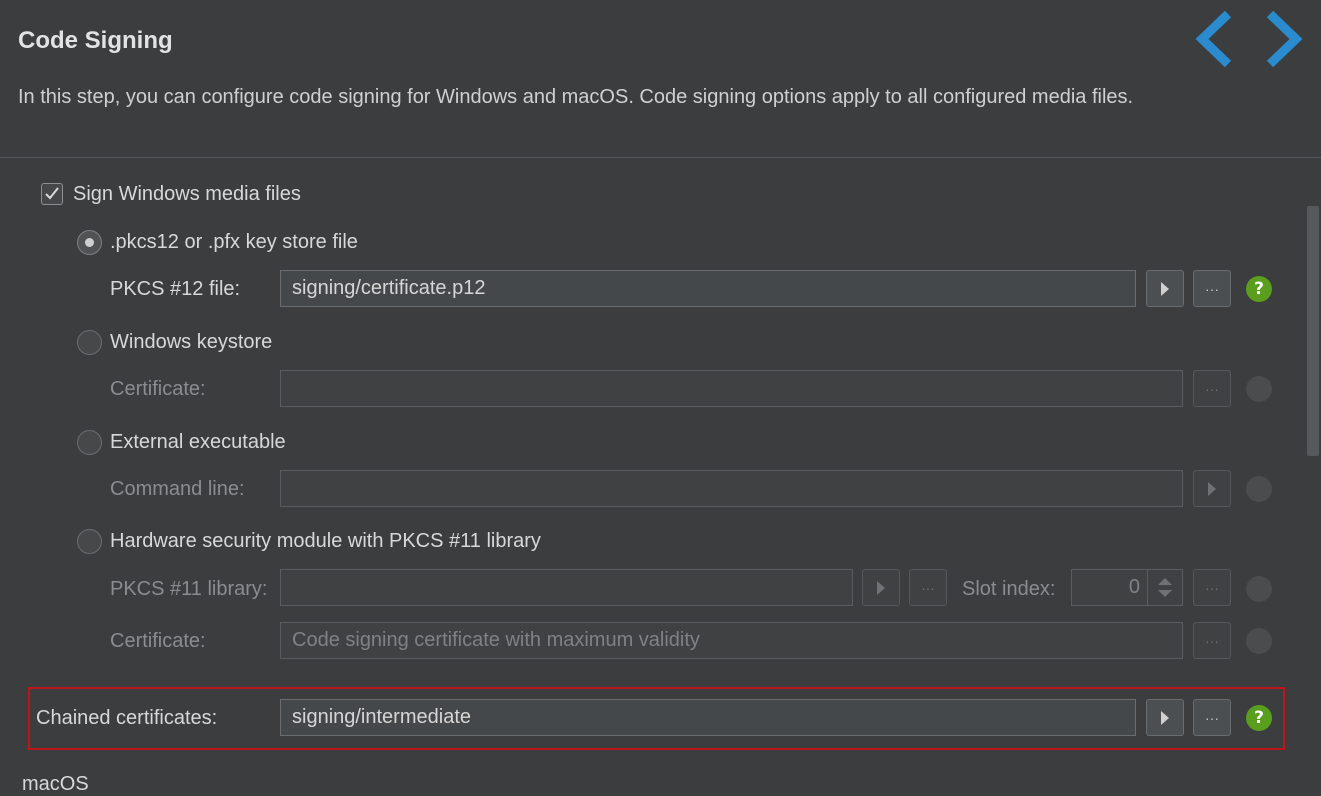  I want to click on sign-windows-checkbox, so click(52, 194).